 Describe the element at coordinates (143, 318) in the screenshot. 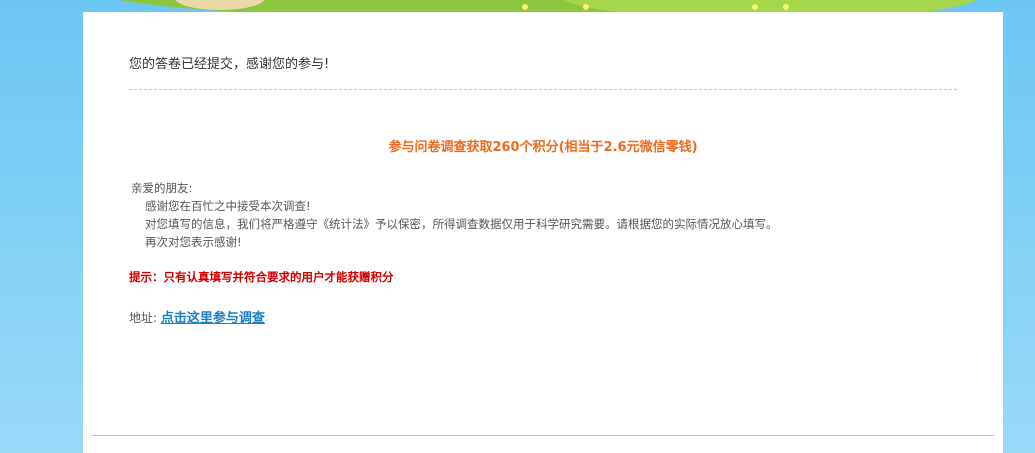

I see `address-label: 地址:` at that location.